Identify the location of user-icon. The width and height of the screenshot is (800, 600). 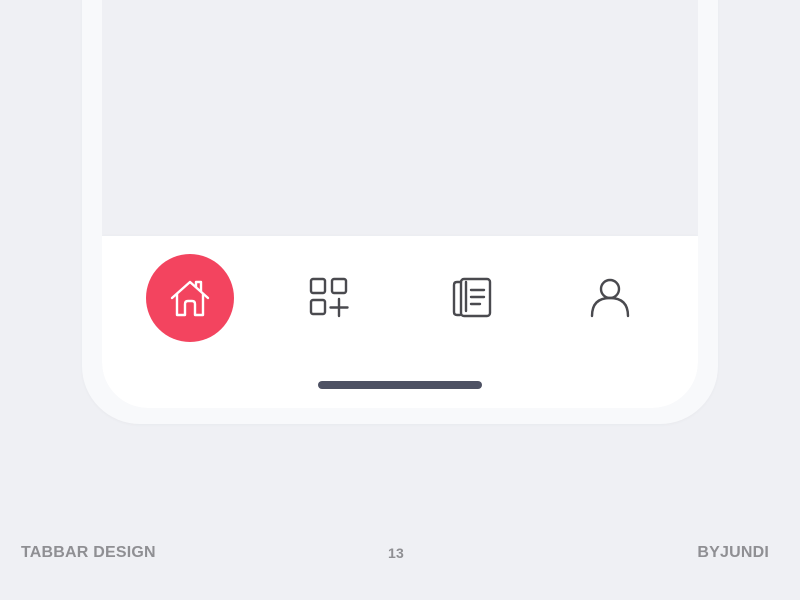
(610, 298).